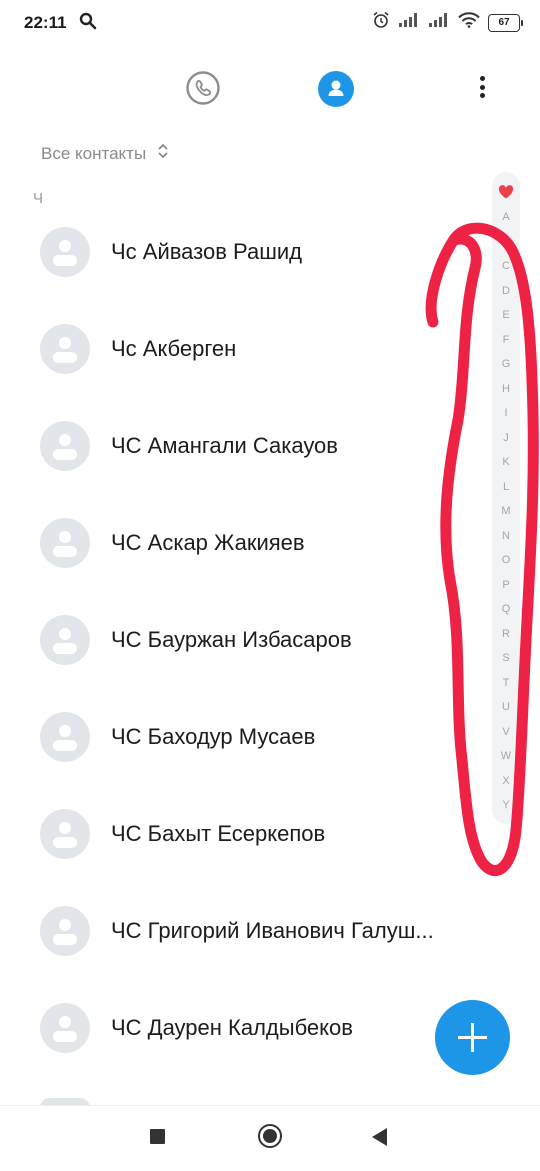 The height and width of the screenshot is (1171, 540). Describe the element at coordinates (506, 441) in the screenshot. I see `alpha-letter: J` at that location.